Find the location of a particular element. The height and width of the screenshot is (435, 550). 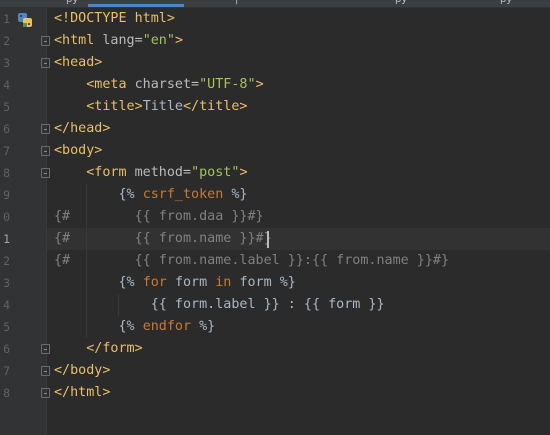

code-line: <head> is located at coordinates (78, 63).